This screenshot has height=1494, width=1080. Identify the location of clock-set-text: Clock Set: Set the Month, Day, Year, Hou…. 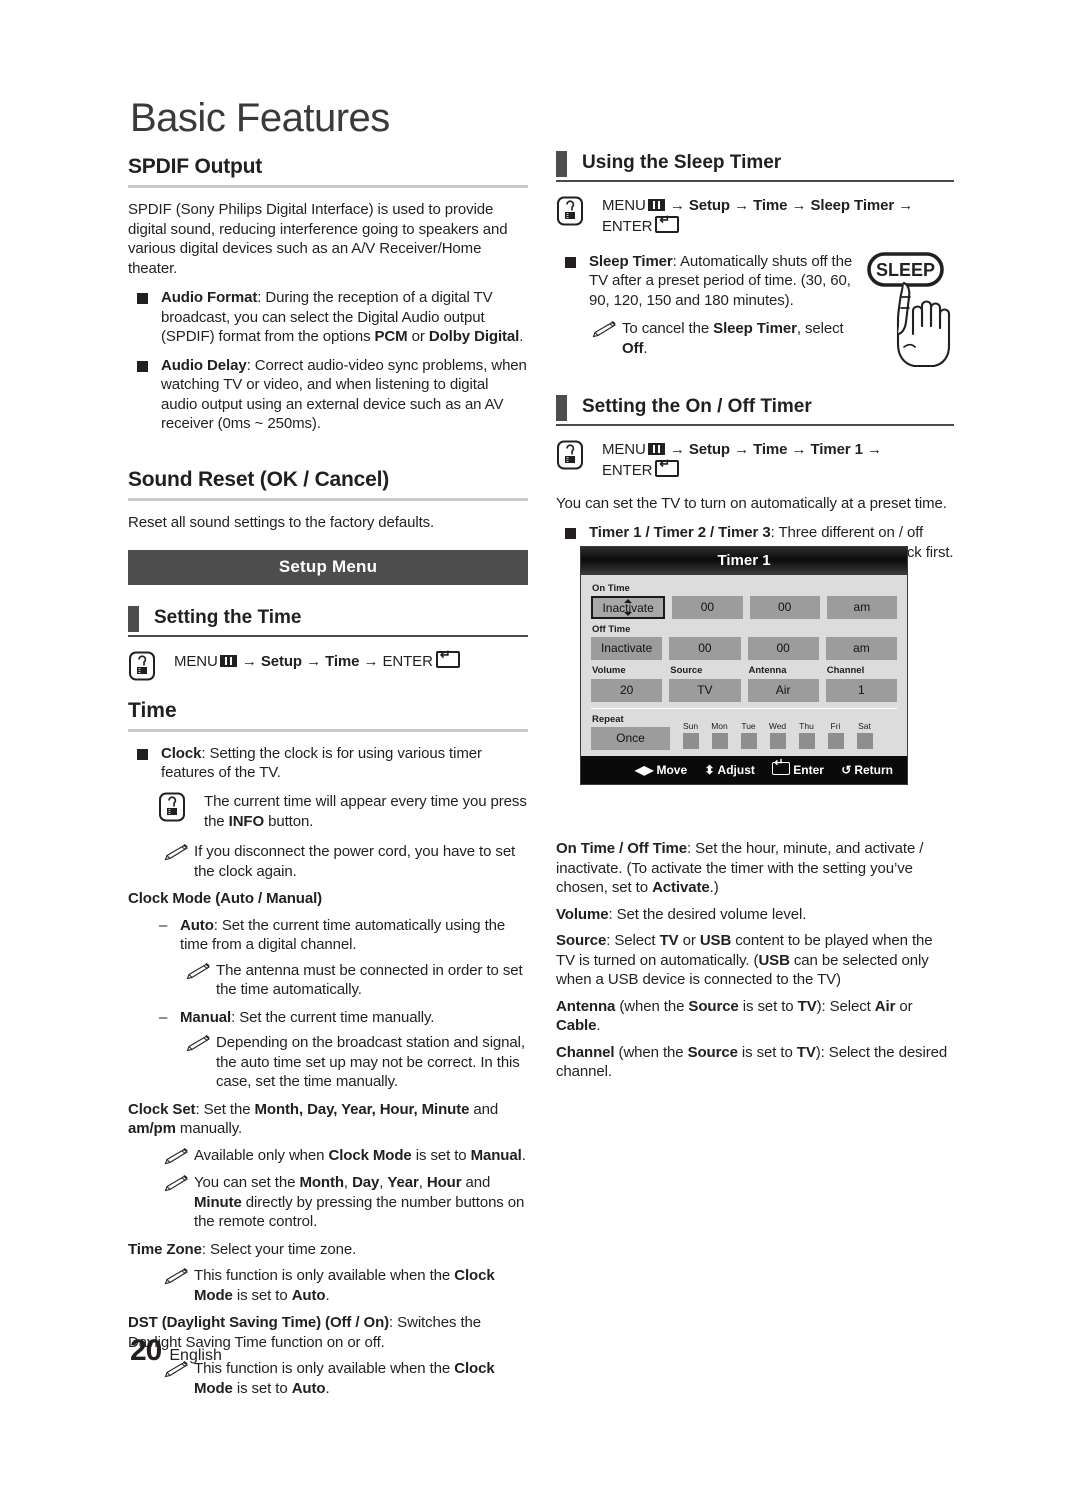
(313, 1119).